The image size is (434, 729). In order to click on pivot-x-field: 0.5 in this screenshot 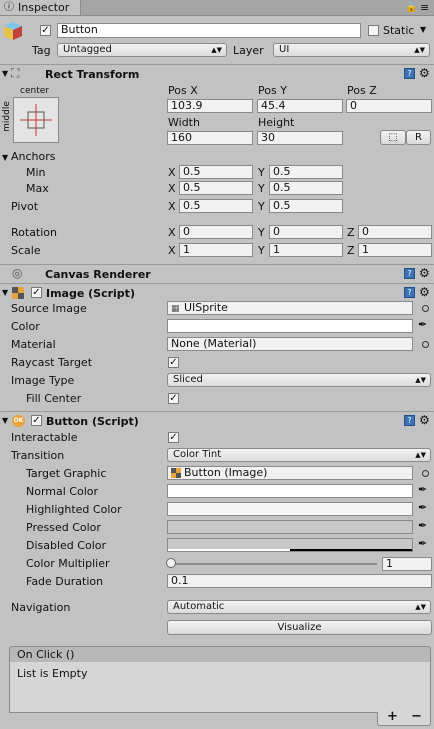, I will do `click(216, 206)`.